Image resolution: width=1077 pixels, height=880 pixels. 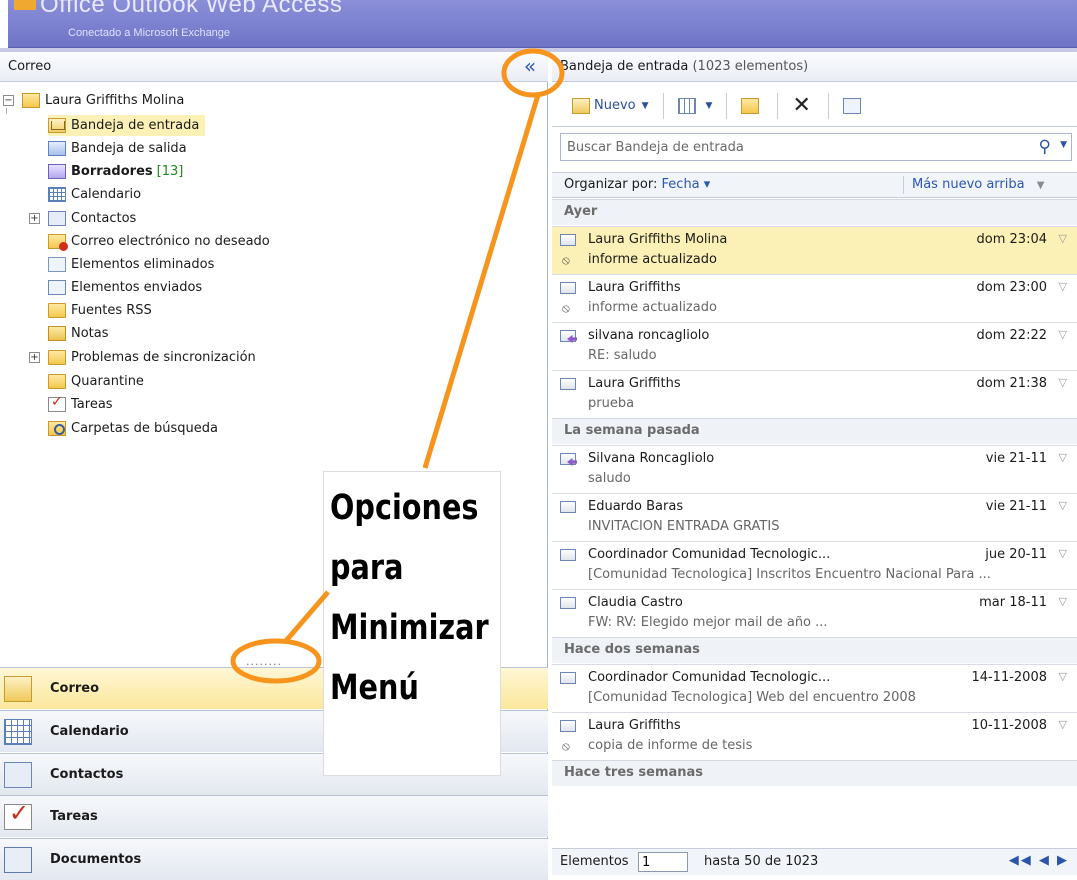 What do you see at coordinates (34, 357) in the screenshot?
I see `expand-sync-issues-icon: +` at bounding box center [34, 357].